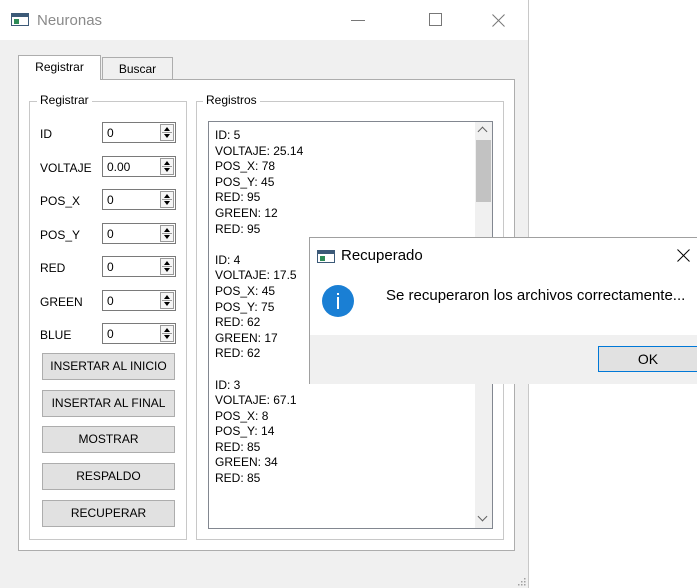 The height and width of the screenshot is (588, 697). Describe the element at coordinates (46, 134) in the screenshot. I see `id-label: ID` at that location.